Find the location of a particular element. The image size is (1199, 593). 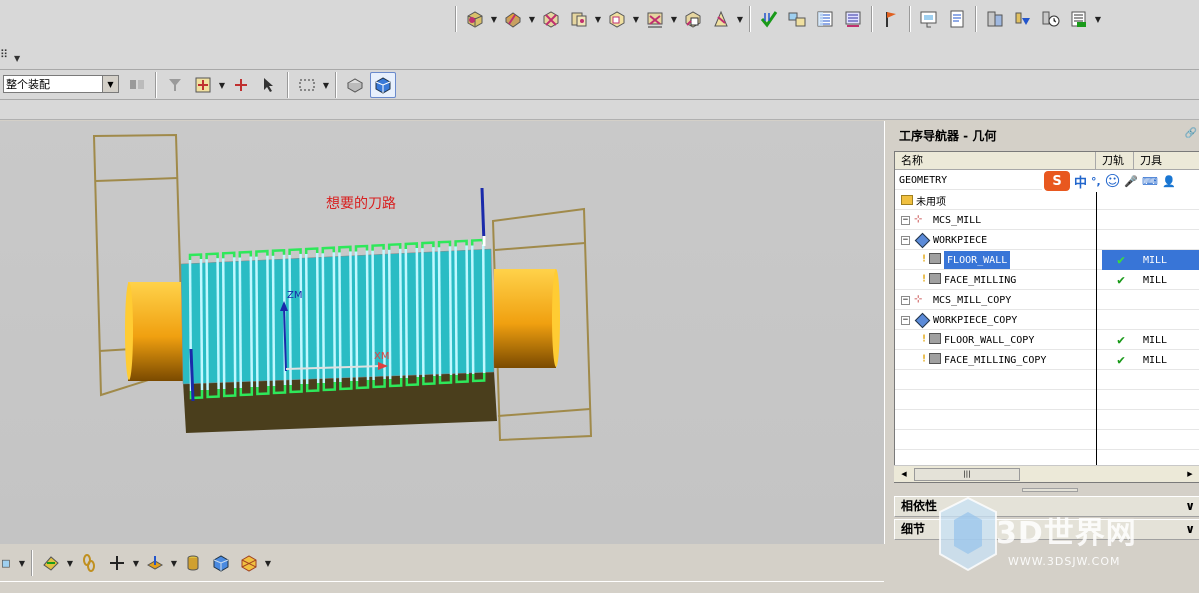

create-operation-icon is located at coordinates (513, 19).